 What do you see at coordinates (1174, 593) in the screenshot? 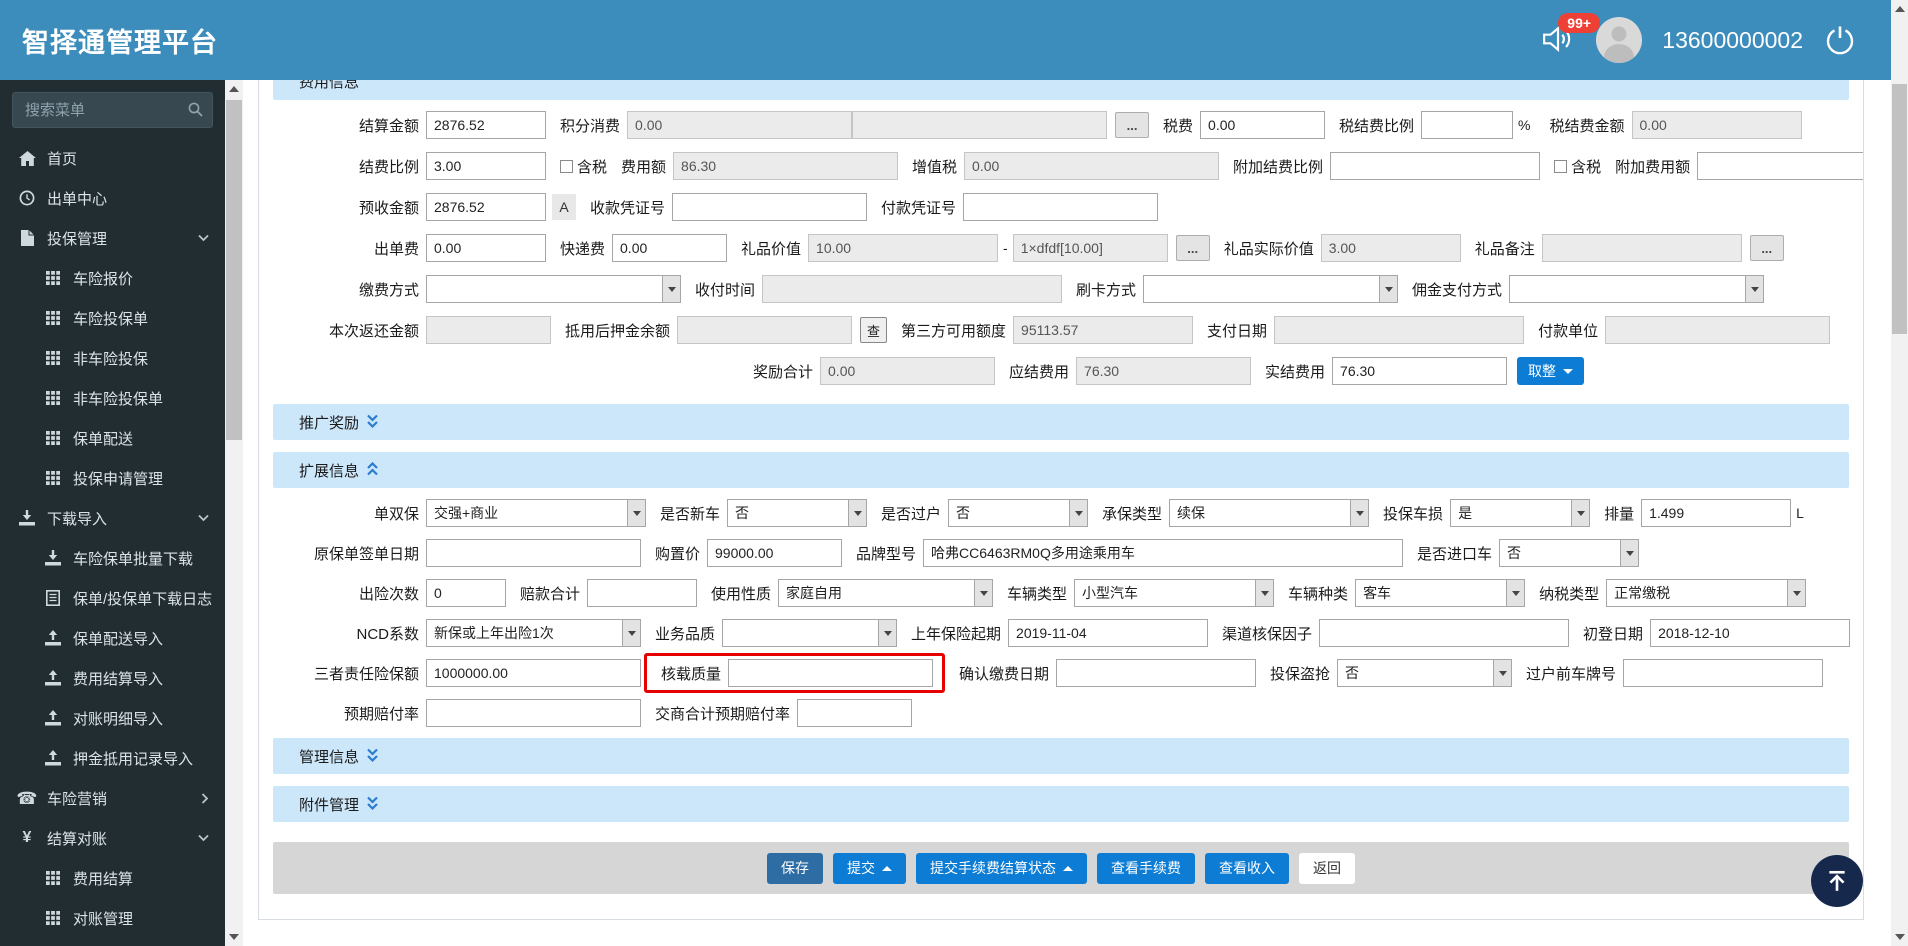
I see `vehicle-type-select: 小型汽车` at bounding box center [1174, 593].